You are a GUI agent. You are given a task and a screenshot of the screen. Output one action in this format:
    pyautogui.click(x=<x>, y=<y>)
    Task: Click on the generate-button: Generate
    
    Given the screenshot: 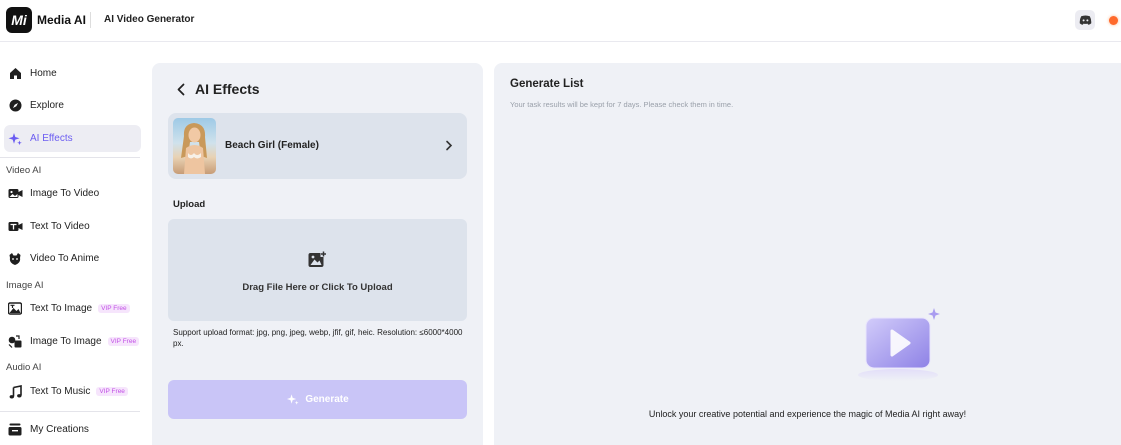 What is the action you would take?
    pyautogui.click(x=317, y=399)
    